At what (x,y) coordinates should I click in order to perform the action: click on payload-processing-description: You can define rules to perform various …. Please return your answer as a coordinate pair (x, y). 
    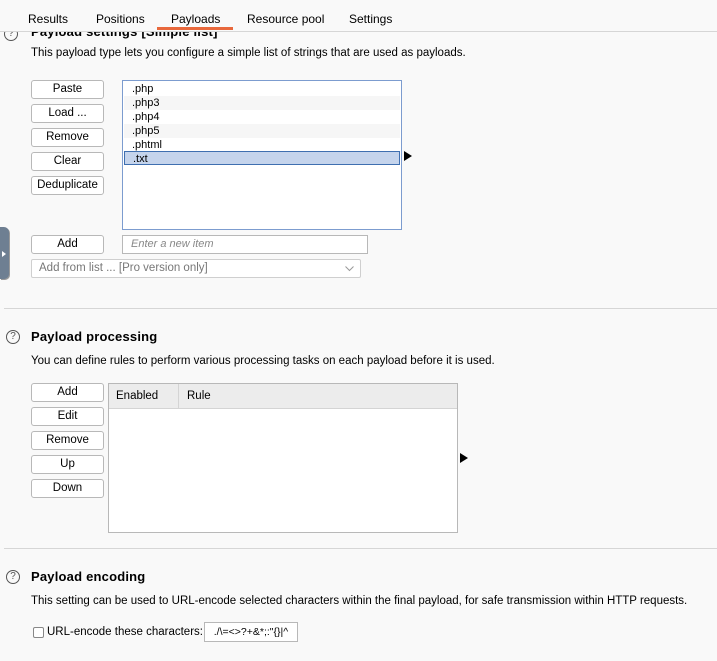
    Looking at the image, I should click on (263, 361).